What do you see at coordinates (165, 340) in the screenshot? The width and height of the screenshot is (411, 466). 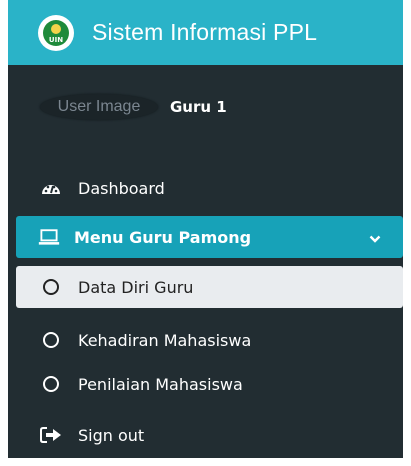 I see `submenu-item-label: Kehadiran Mahasiswa` at bounding box center [165, 340].